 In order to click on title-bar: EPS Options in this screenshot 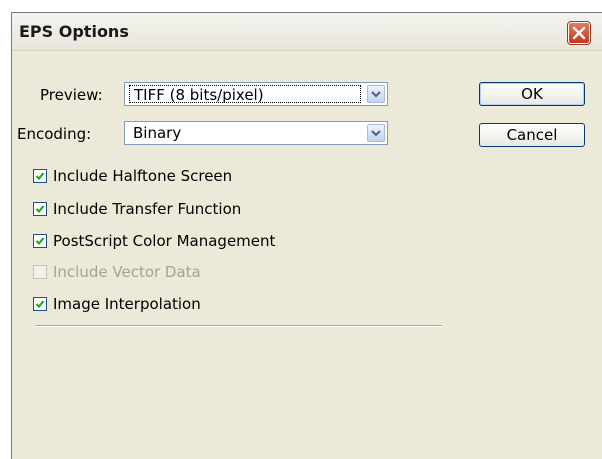, I will do `click(307, 32)`.